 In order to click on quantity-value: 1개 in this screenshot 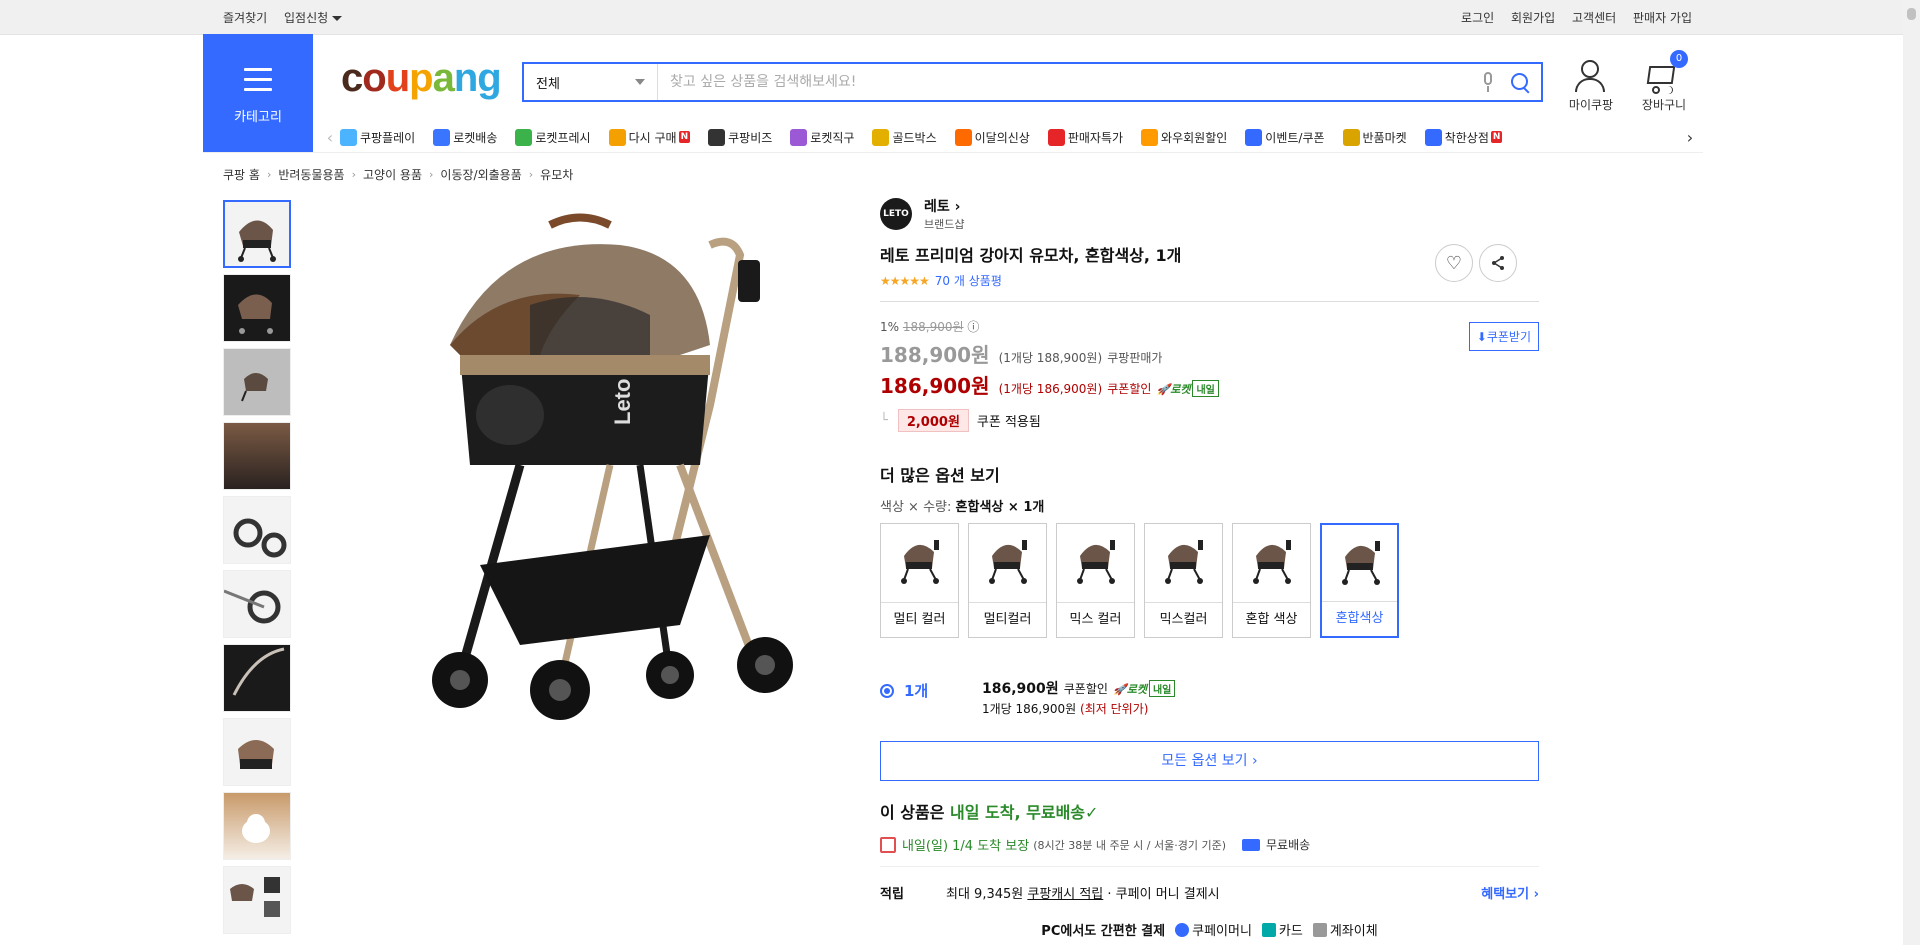, I will do `click(943, 690)`.